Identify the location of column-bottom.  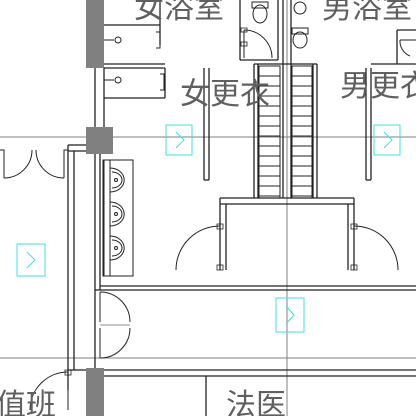
(95, 392).